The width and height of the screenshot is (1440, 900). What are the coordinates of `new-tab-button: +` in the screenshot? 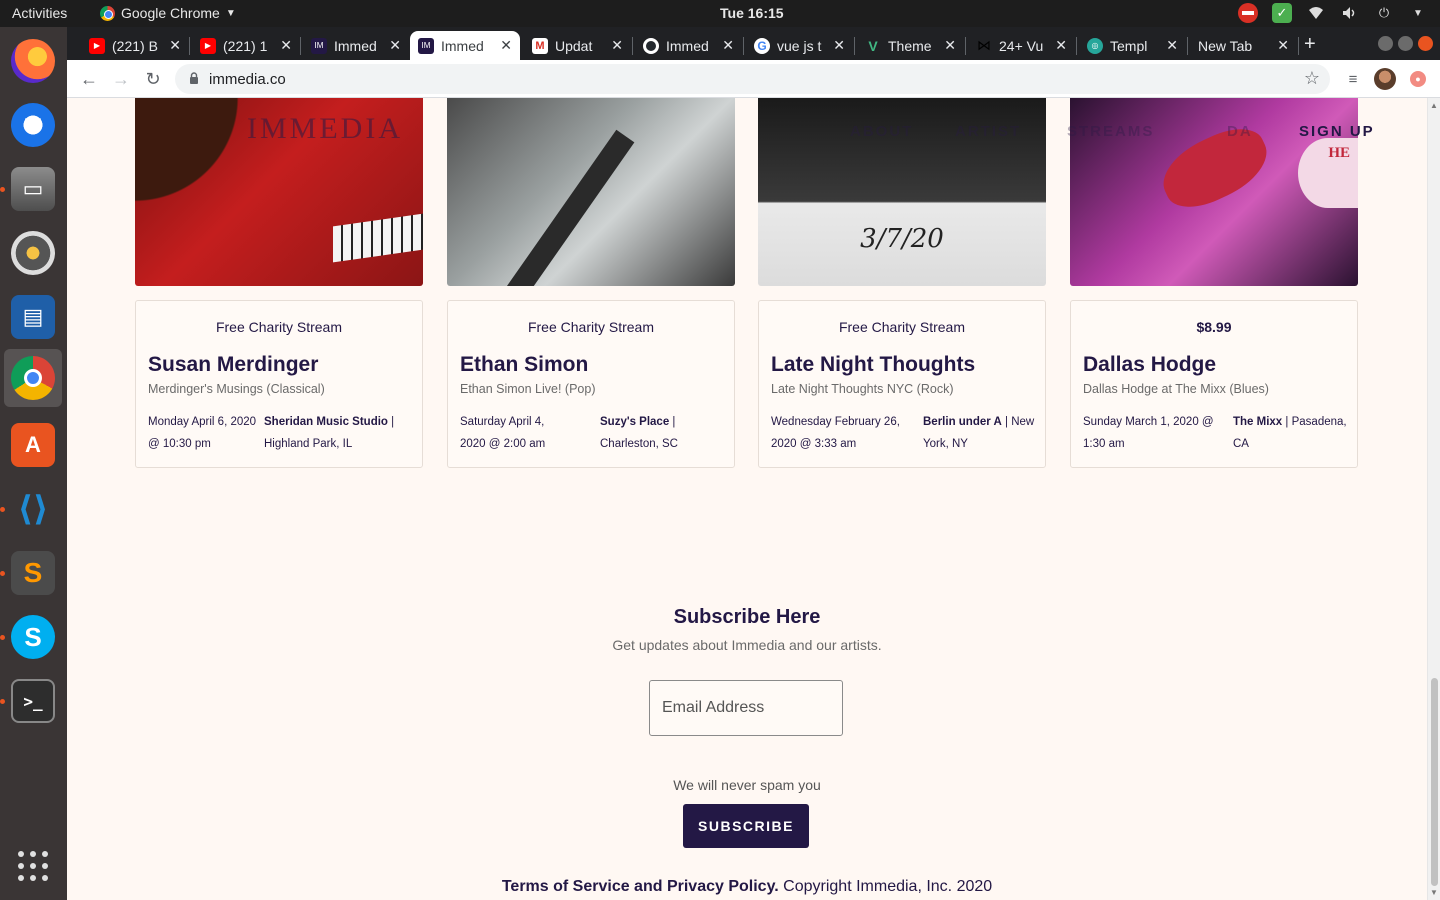 It's located at (1310, 44).